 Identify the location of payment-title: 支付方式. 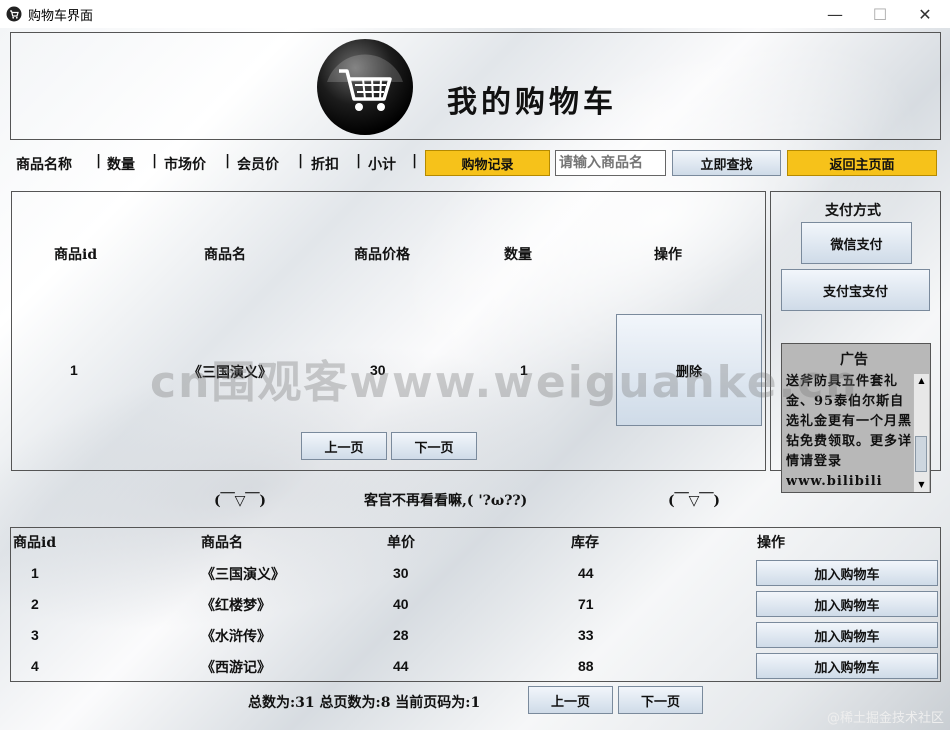
(853, 211).